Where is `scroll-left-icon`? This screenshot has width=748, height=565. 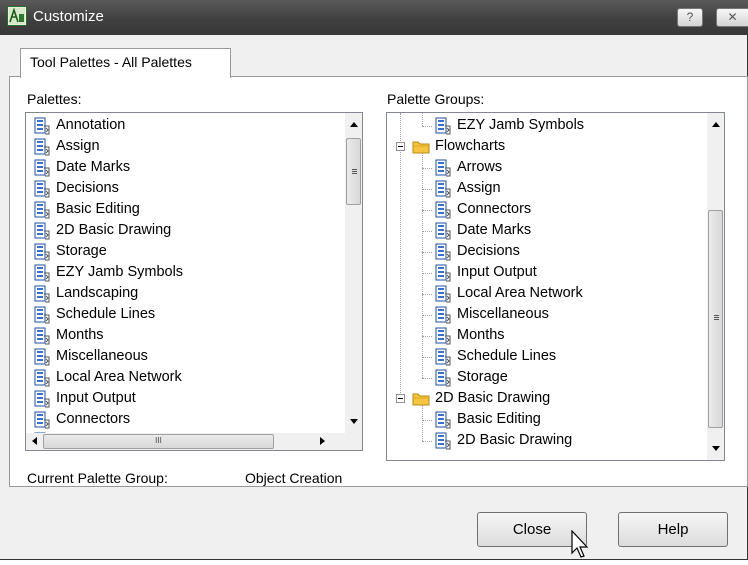 scroll-left-icon is located at coordinates (34, 441).